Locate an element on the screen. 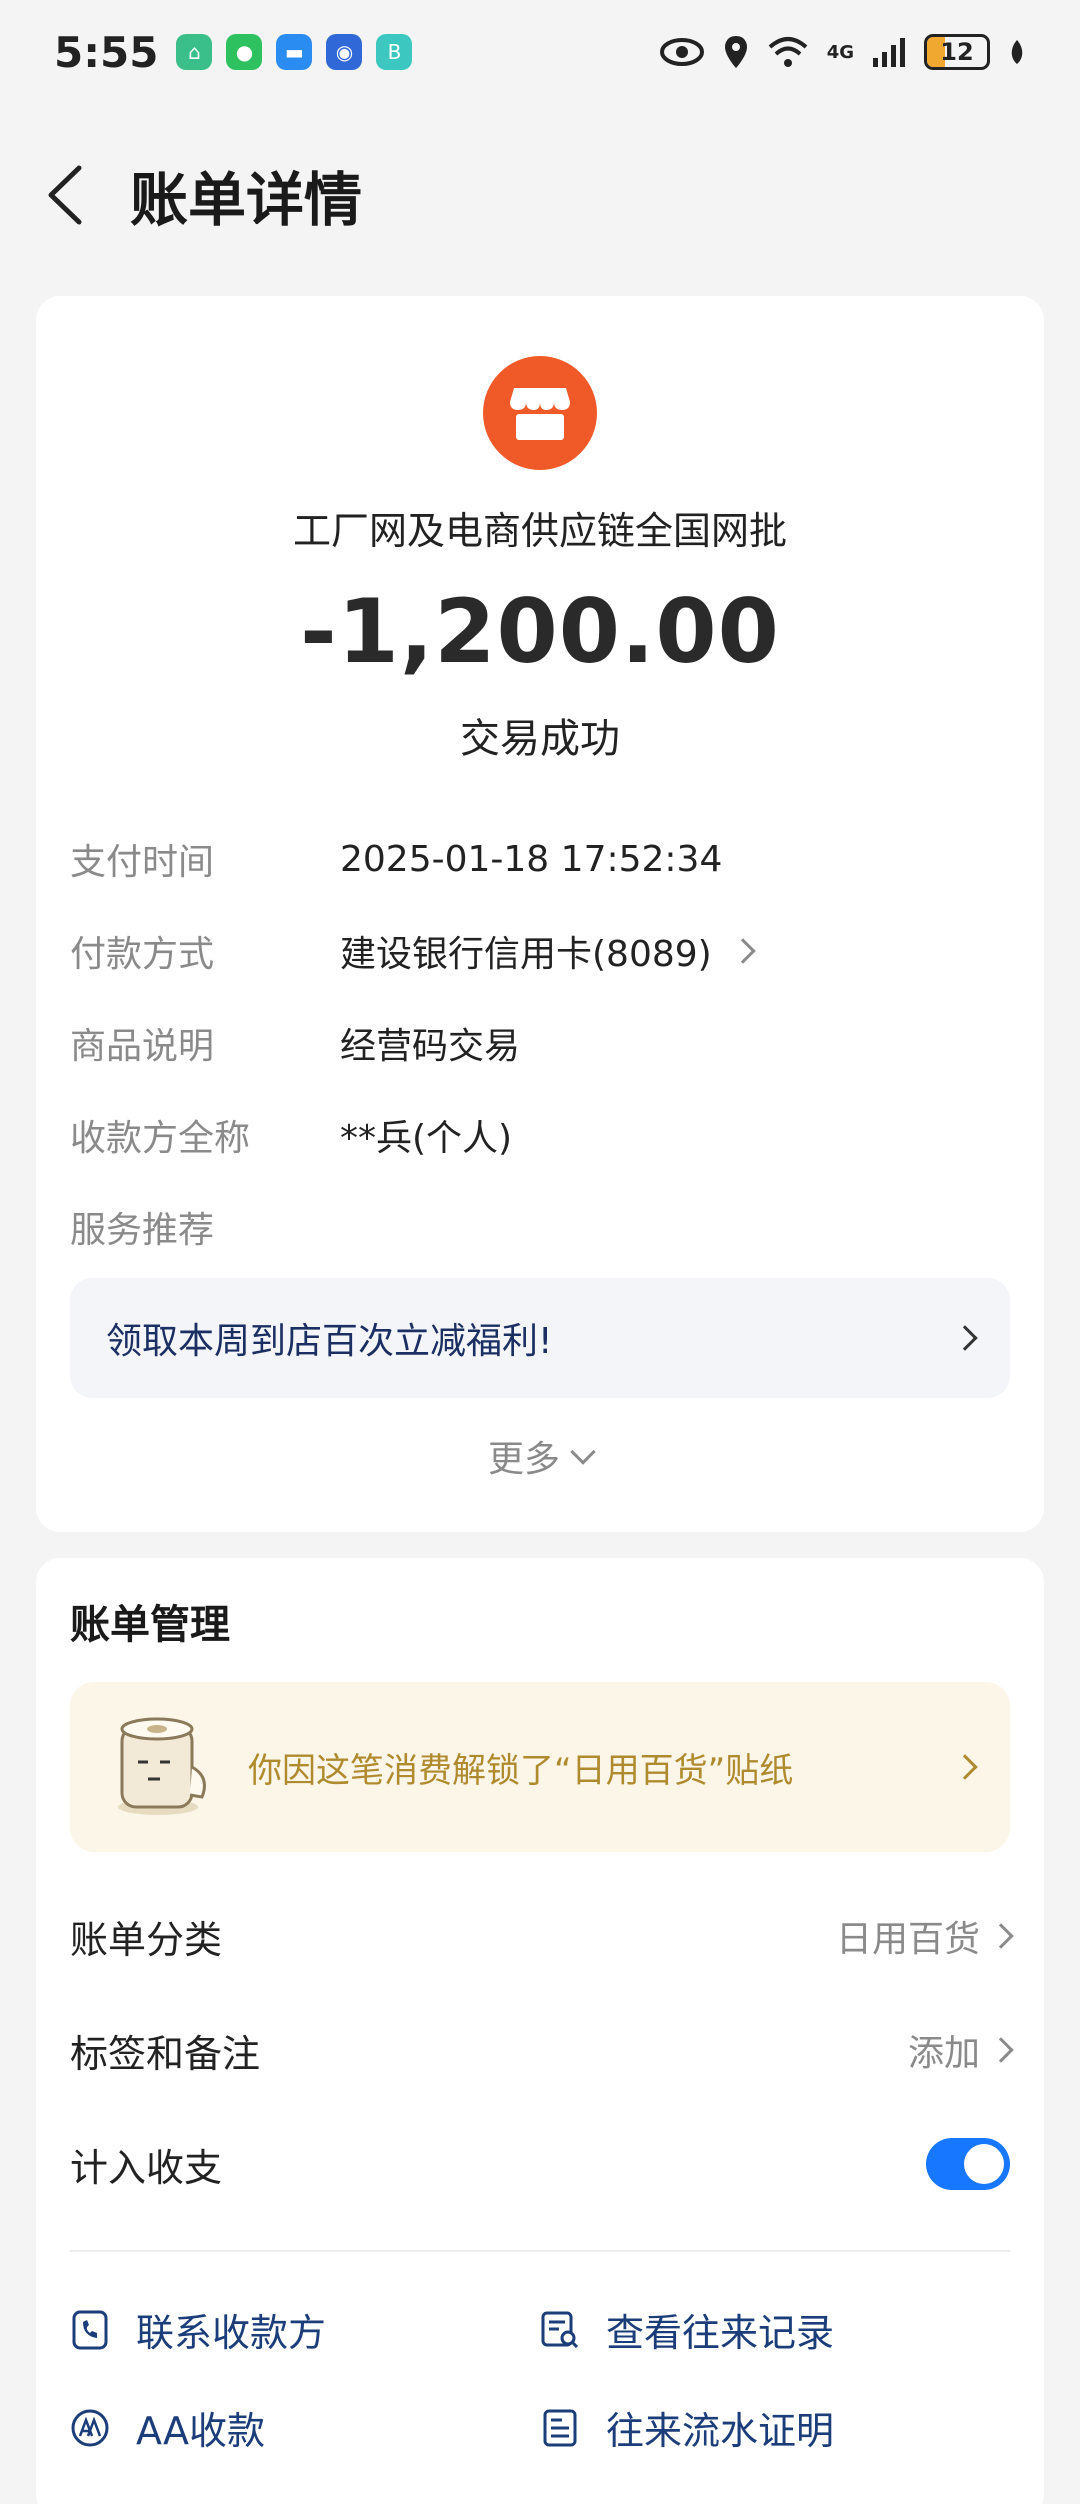 The width and height of the screenshot is (1080, 2504). detail-value: 经营码交易 is located at coordinates (430, 1046).